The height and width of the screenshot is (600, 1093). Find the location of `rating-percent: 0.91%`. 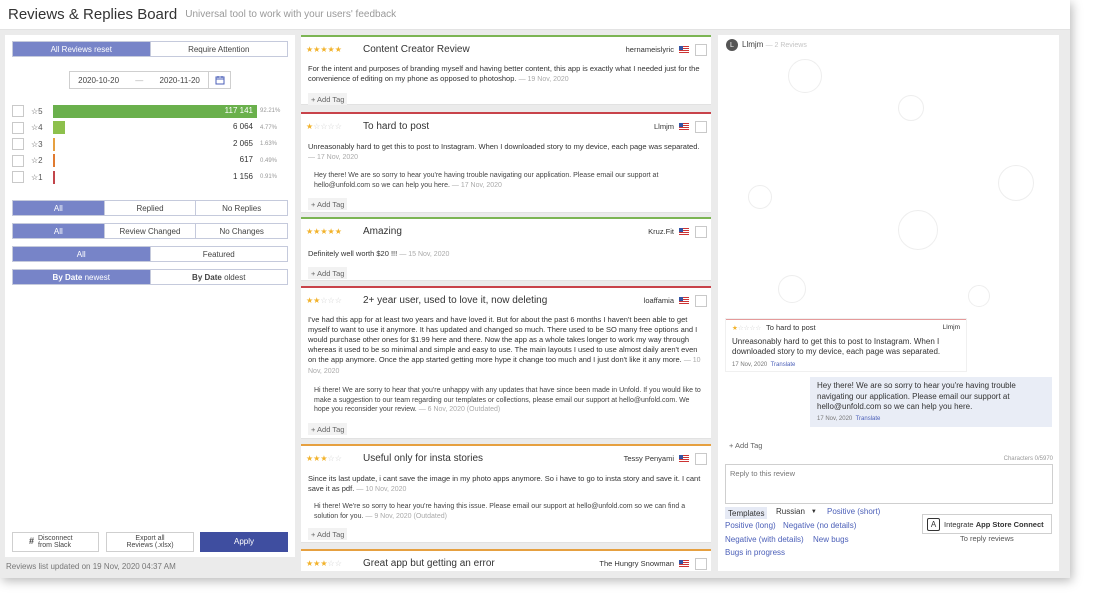

rating-percent: 0.91% is located at coordinates (269, 177).